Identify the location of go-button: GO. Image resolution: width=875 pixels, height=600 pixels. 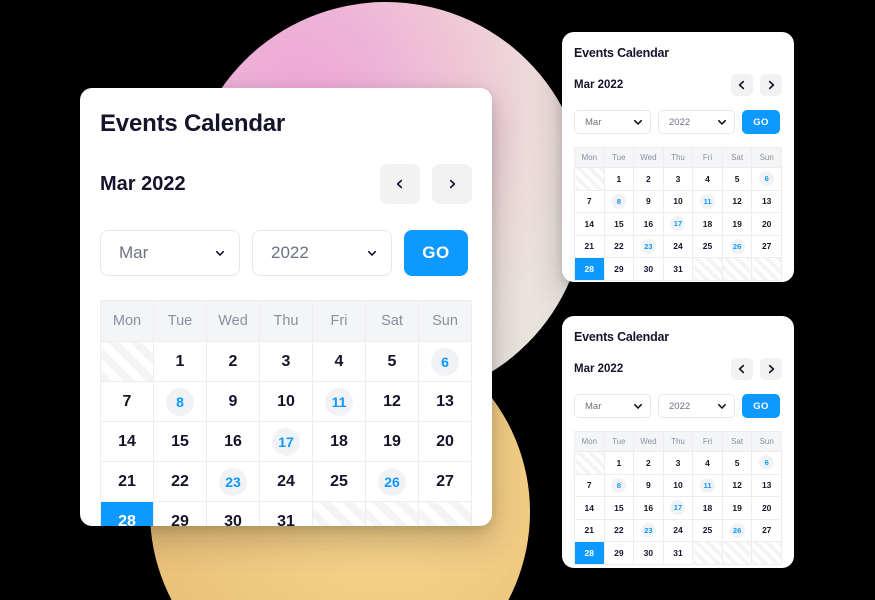
(761, 122).